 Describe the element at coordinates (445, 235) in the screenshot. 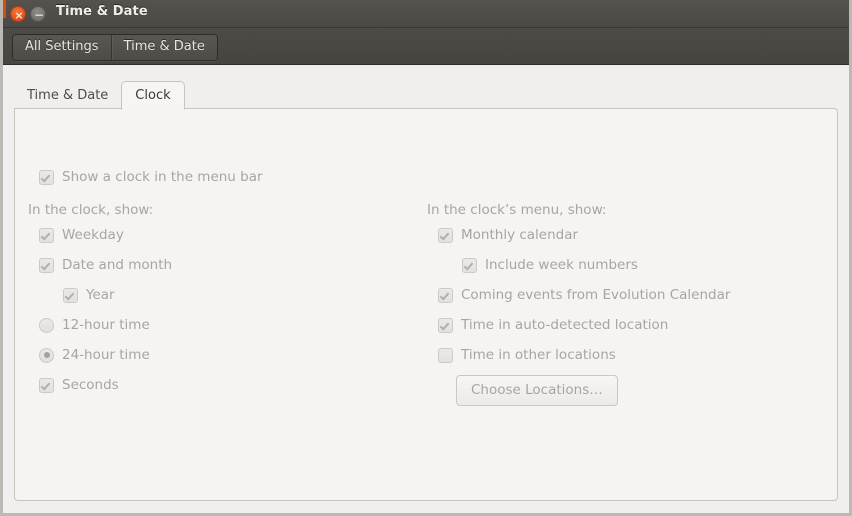

I see `monthly-calendar-checkbox` at that location.